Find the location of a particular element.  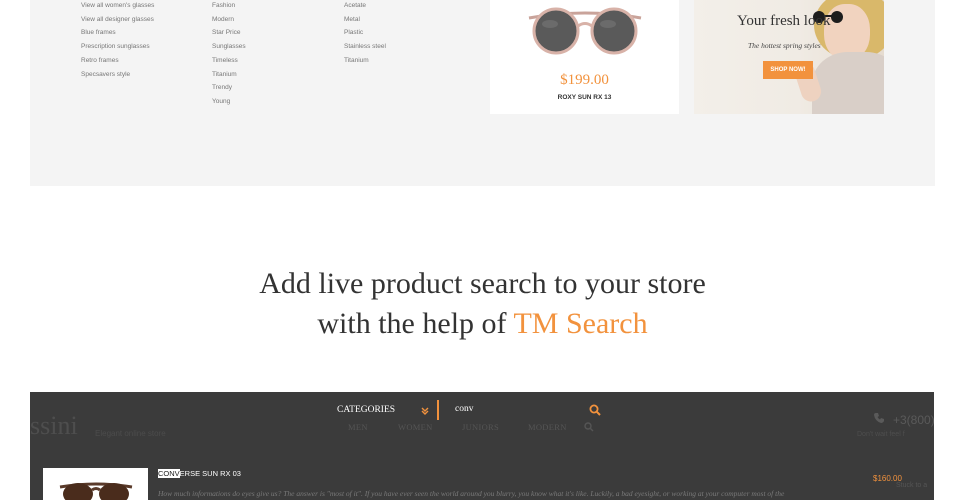

headline-line-1: Add live product search to your store is located at coordinates (482, 283).